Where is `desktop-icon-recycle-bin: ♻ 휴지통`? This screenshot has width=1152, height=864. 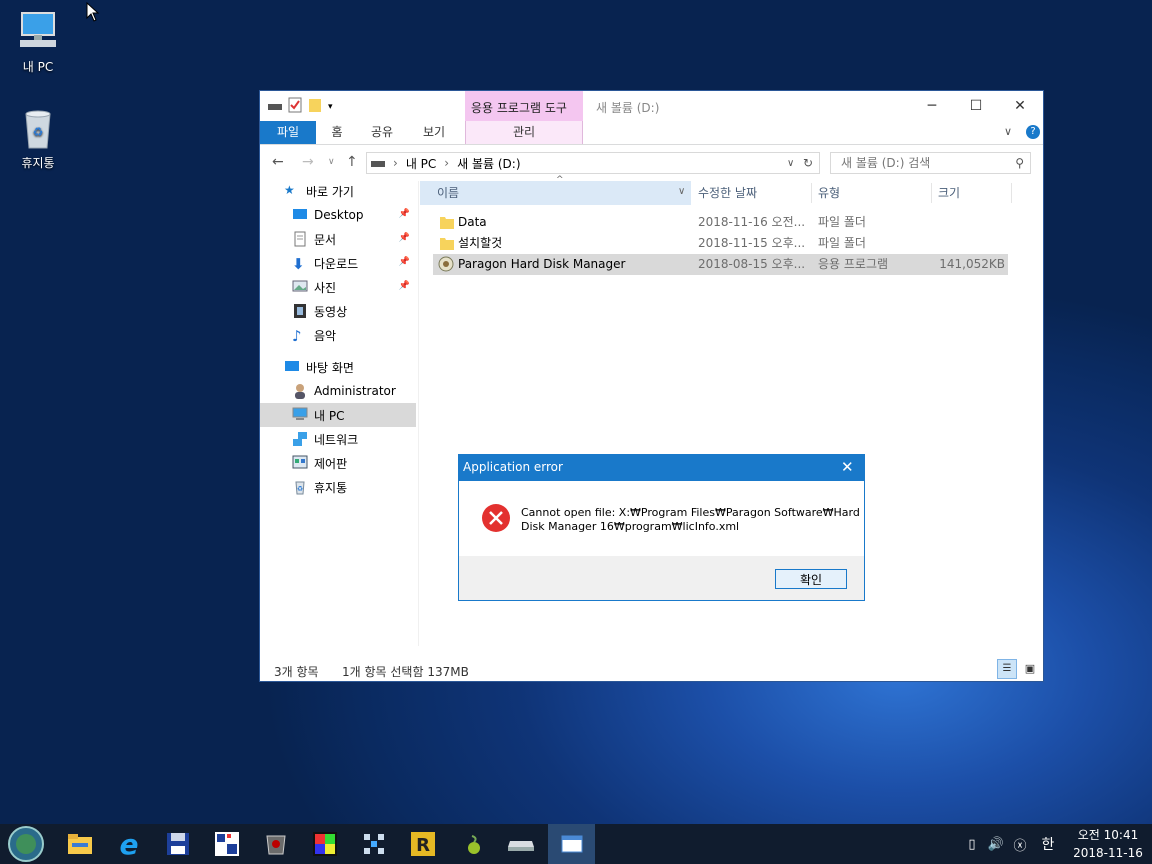
desktop-icon-recycle-bin: ♻ 휴지통 is located at coordinates (38, 138).